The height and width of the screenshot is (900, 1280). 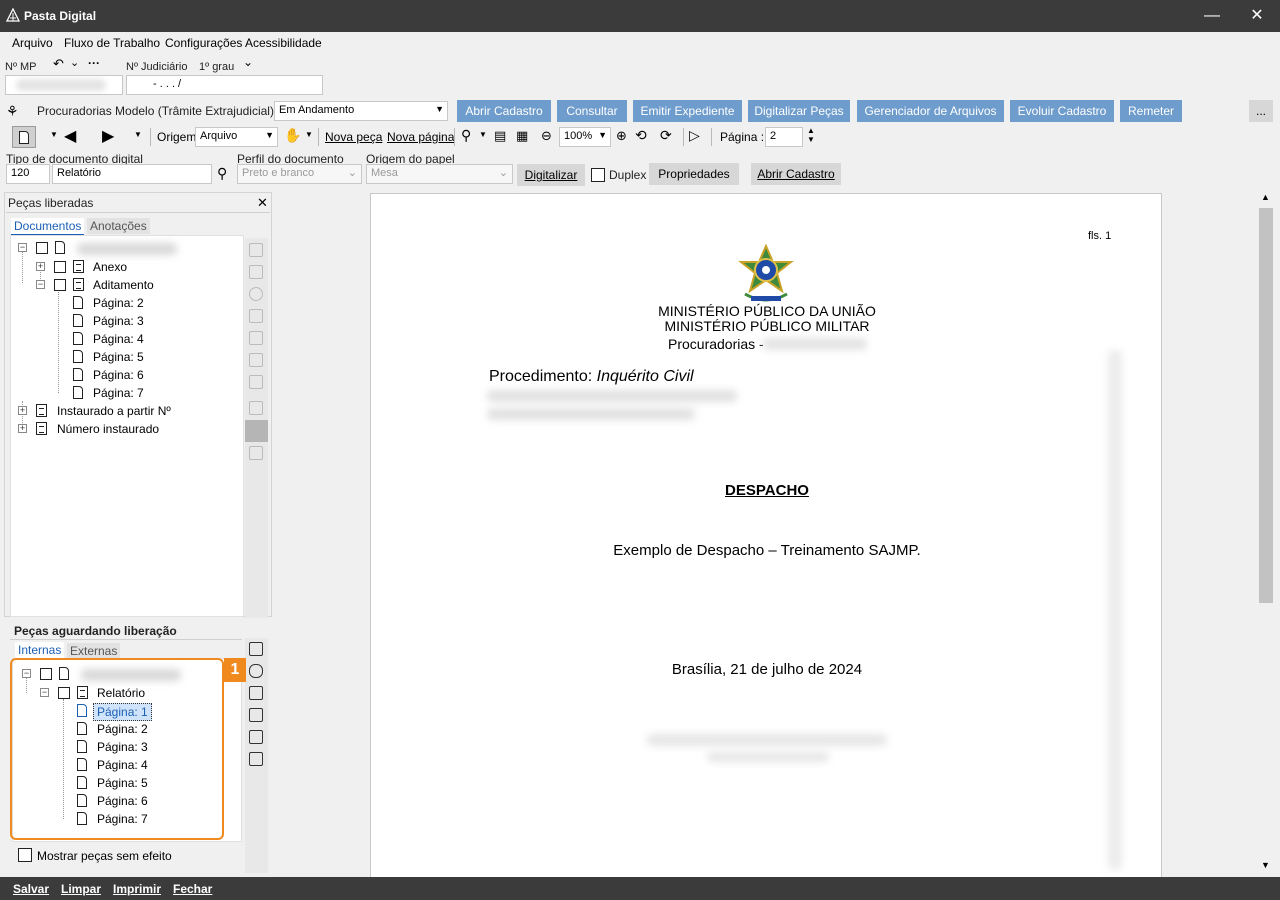 I want to click on close-panel-icon: ✕, so click(x=262, y=203).